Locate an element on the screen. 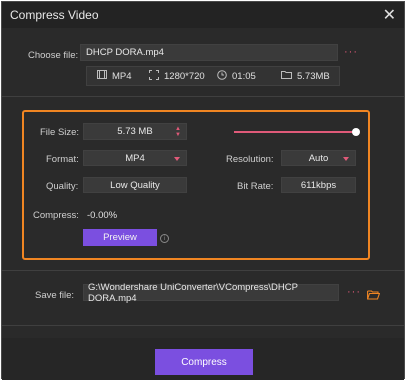 This screenshot has width=407, height=381. compress-ratio-value: -0.00% is located at coordinates (102, 215).